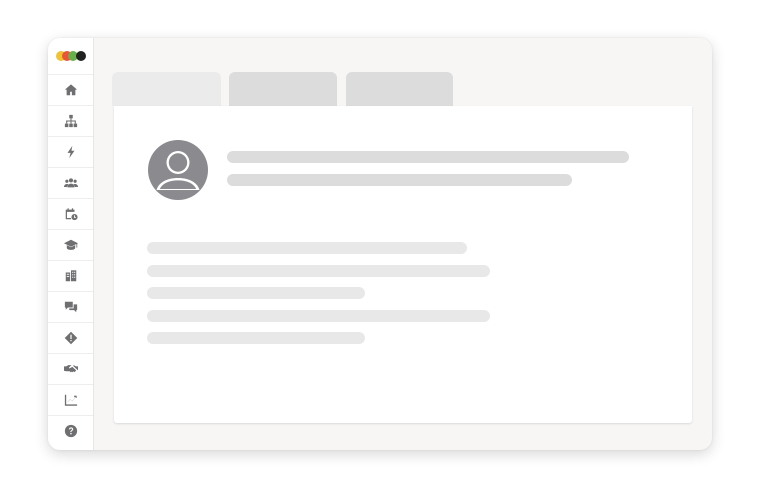 The height and width of the screenshot is (488, 760). What do you see at coordinates (71, 57) in the screenshot?
I see `app-logo` at bounding box center [71, 57].